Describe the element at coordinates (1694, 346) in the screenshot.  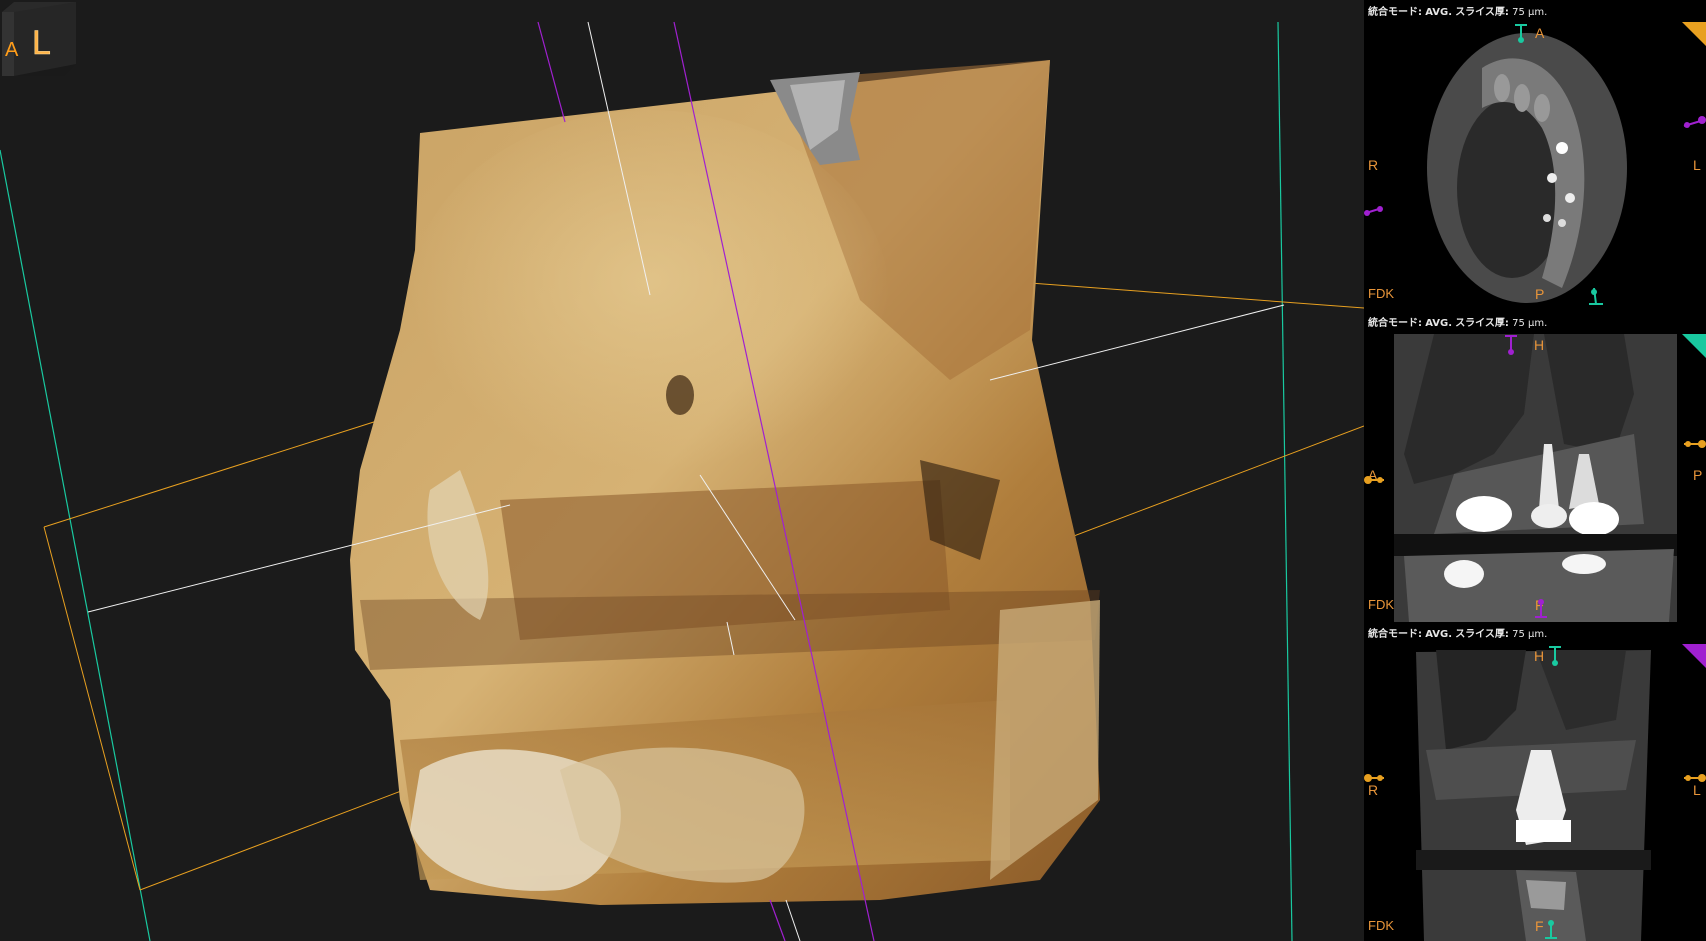
I see `coronal-corner-icon` at that location.